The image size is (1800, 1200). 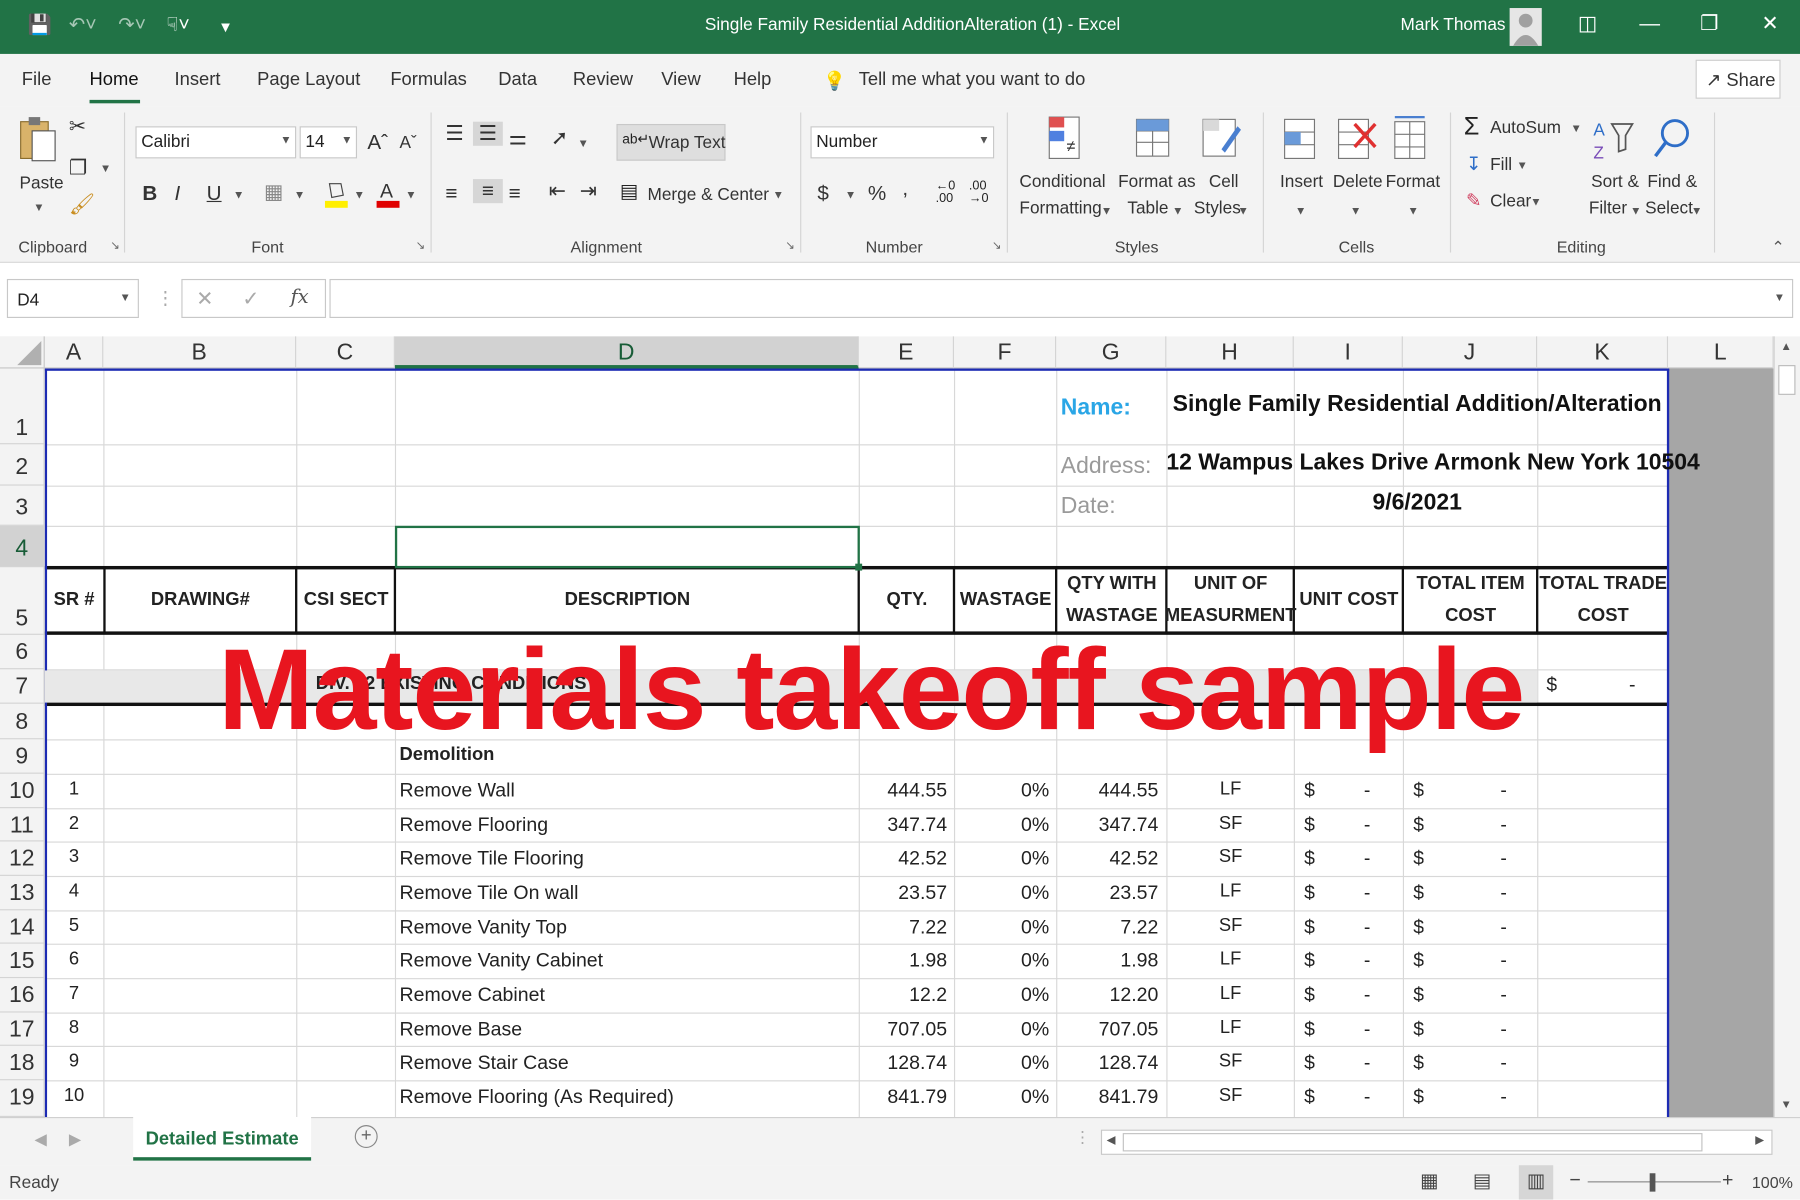 I want to click on format-cells-button: Format ▼, so click(x=1413, y=169).